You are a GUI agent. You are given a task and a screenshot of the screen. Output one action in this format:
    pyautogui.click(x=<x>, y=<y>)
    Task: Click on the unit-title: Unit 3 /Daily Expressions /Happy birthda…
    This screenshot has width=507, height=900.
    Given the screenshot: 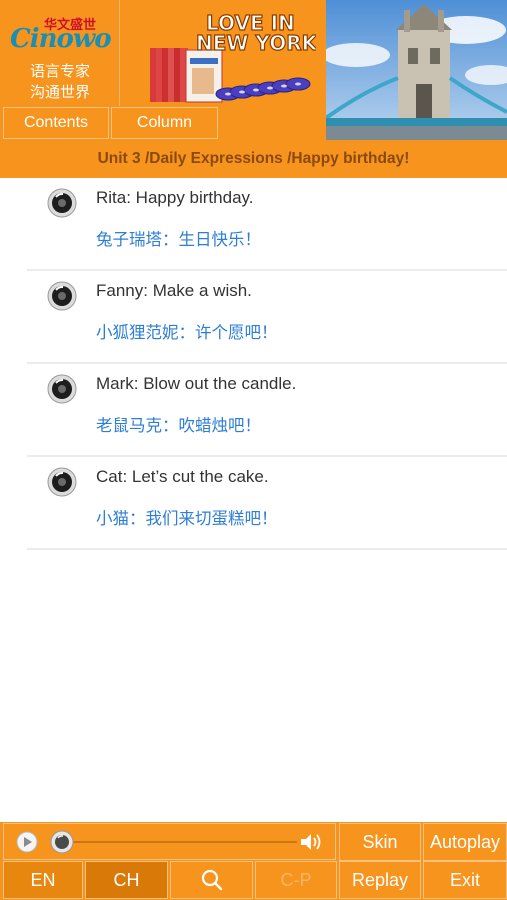 What is the action you would take?
    pyautogui.click(x=253, y=158)
    